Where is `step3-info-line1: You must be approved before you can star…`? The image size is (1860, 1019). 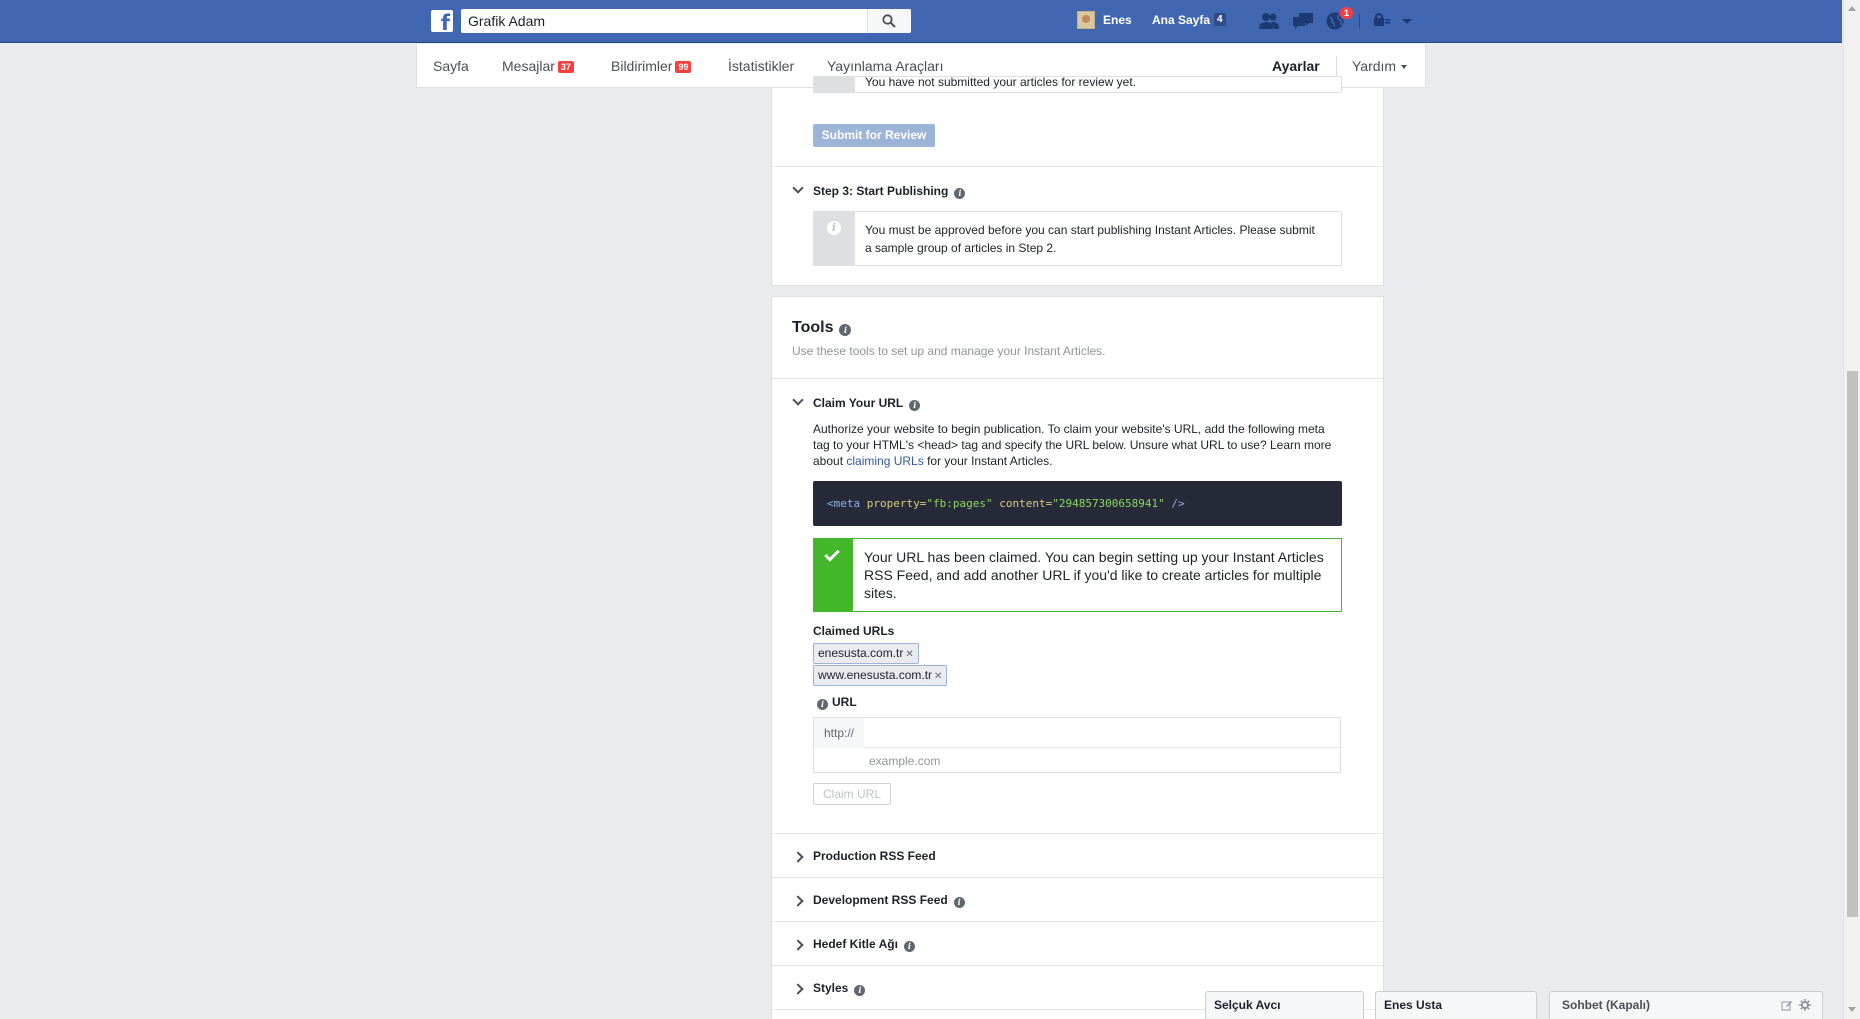
step3-info-line1: You must be approved before you can star… is located at coordinates (1090, 230).